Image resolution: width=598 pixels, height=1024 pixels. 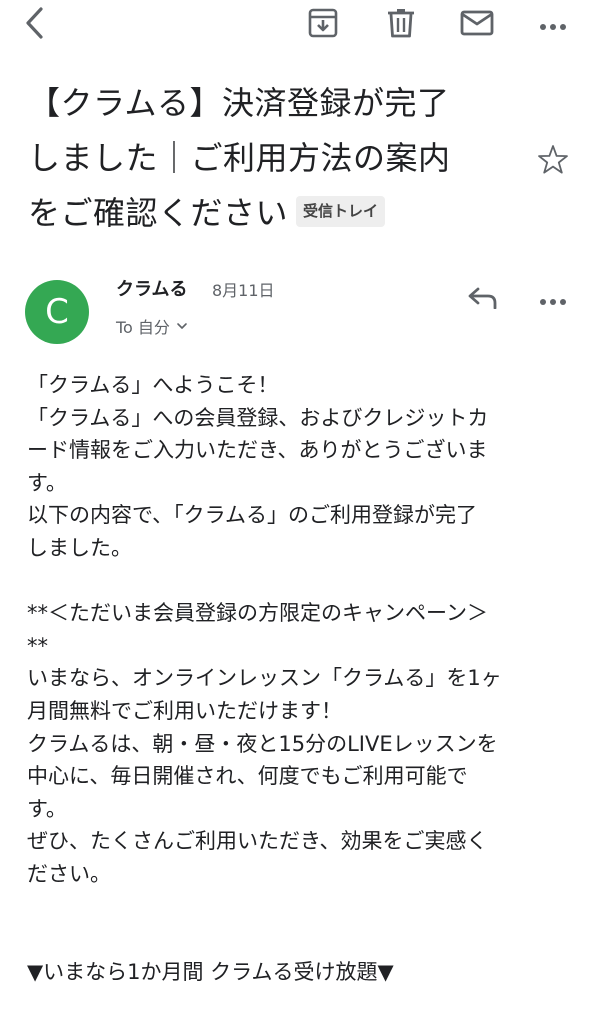 I want to click on body-line: **＜ただいま会員登録の方限定のキャンペーン＞, so click(x=257, y=613).